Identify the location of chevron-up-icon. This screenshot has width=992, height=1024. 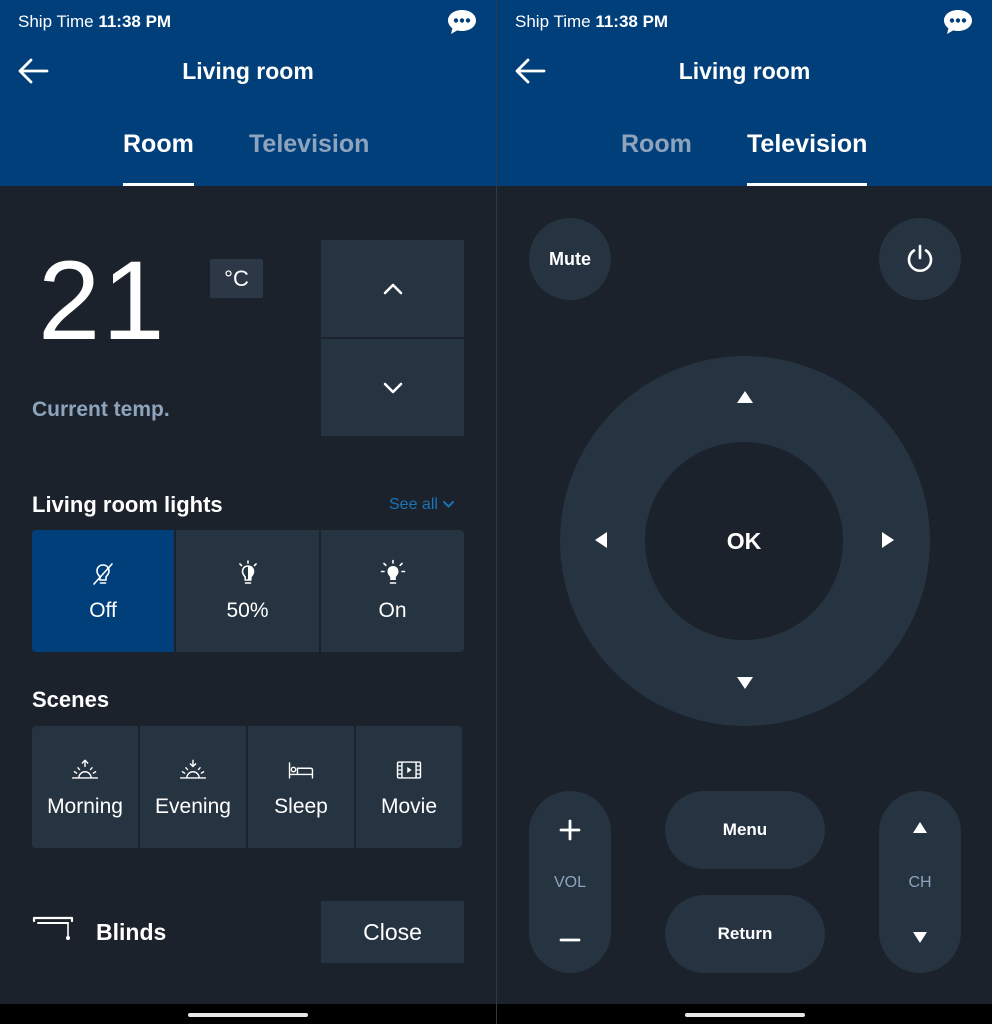
(392, 288).